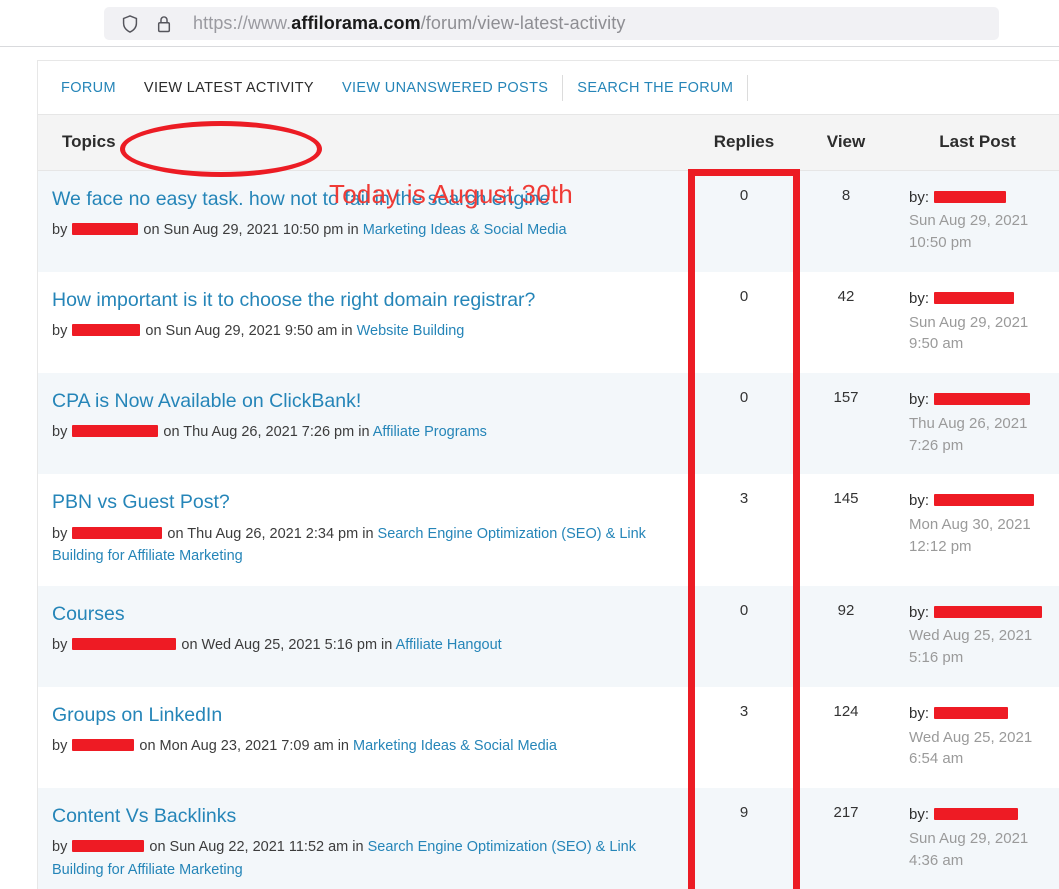  Describe the element at coordinates (846, 530) in the screenshot. I see `views-cell: 145` at that location.